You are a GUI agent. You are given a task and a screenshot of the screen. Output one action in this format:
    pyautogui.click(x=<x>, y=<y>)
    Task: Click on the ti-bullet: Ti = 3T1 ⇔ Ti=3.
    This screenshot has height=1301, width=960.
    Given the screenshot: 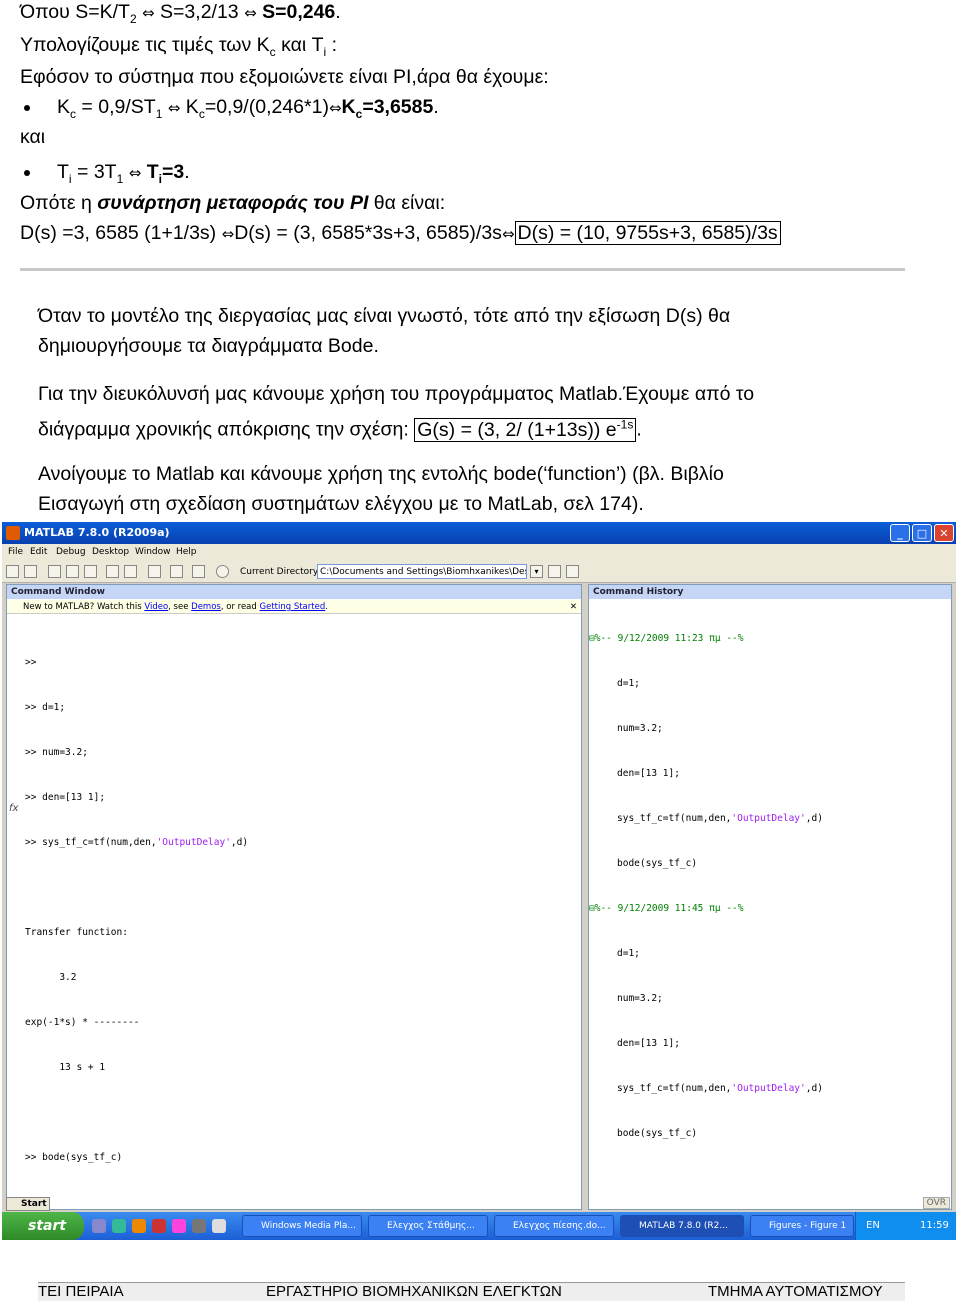 What is the action you would take?
    pyautogui.click(x=123, y=173)
    